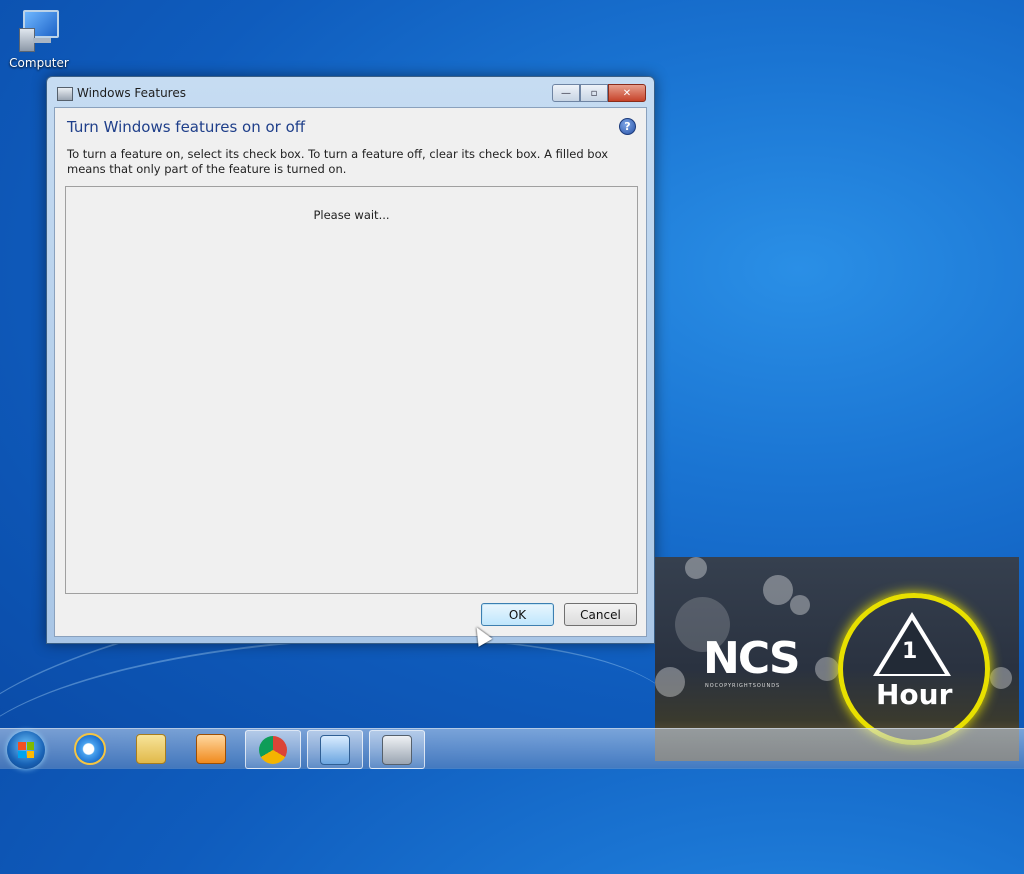 This screenshot has height=874, width=1024. Describe the element at coordinates (627, 93) in the screenshot. I see `close-button: ✕` at that location.